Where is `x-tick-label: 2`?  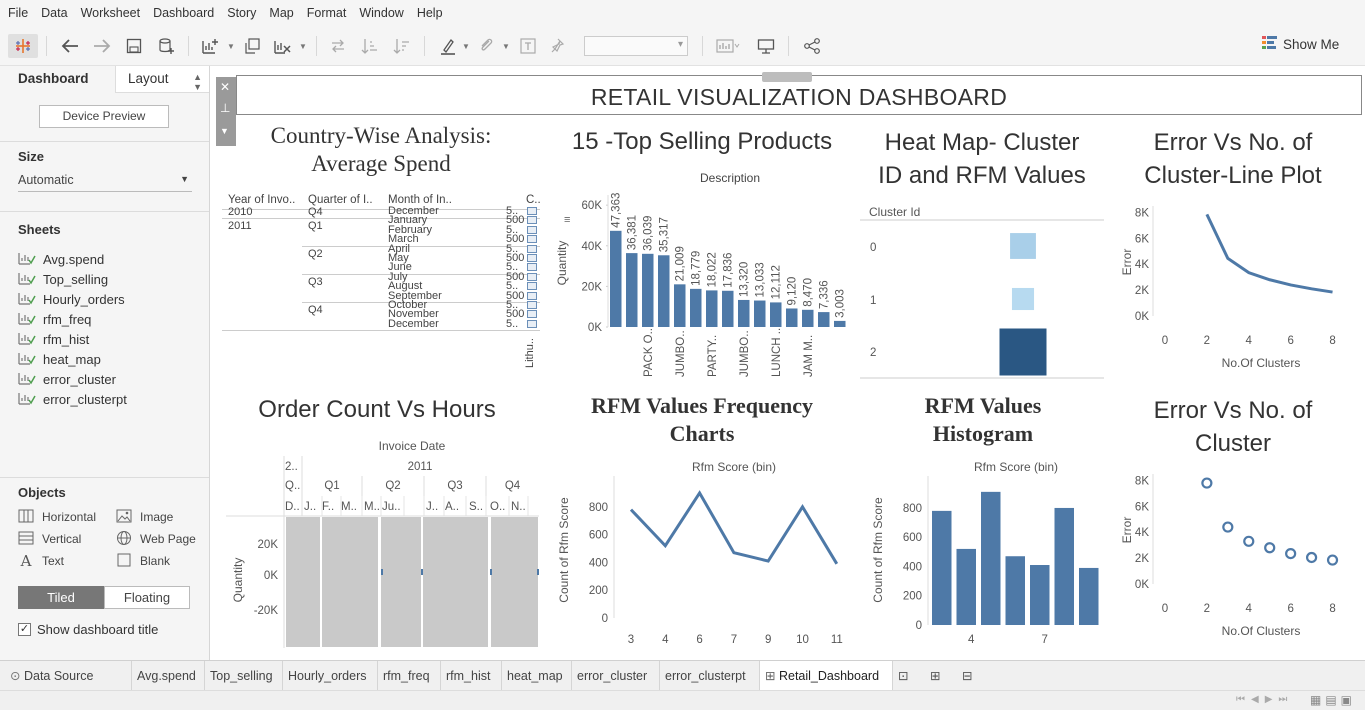
x-tick-label: 2 is located at coordinates (1207, 609).